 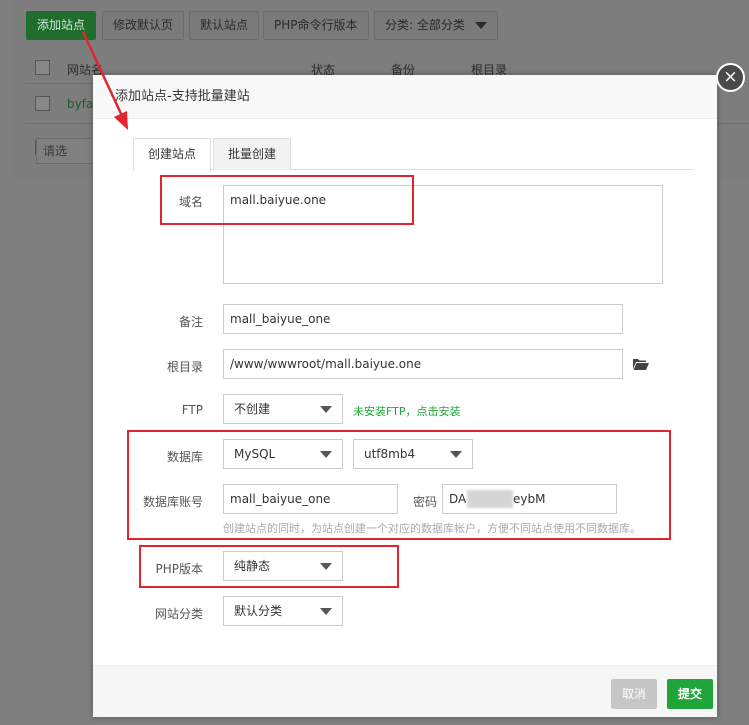 I want to click on default-site-button: 默认站点, so click(x=224, y=25).